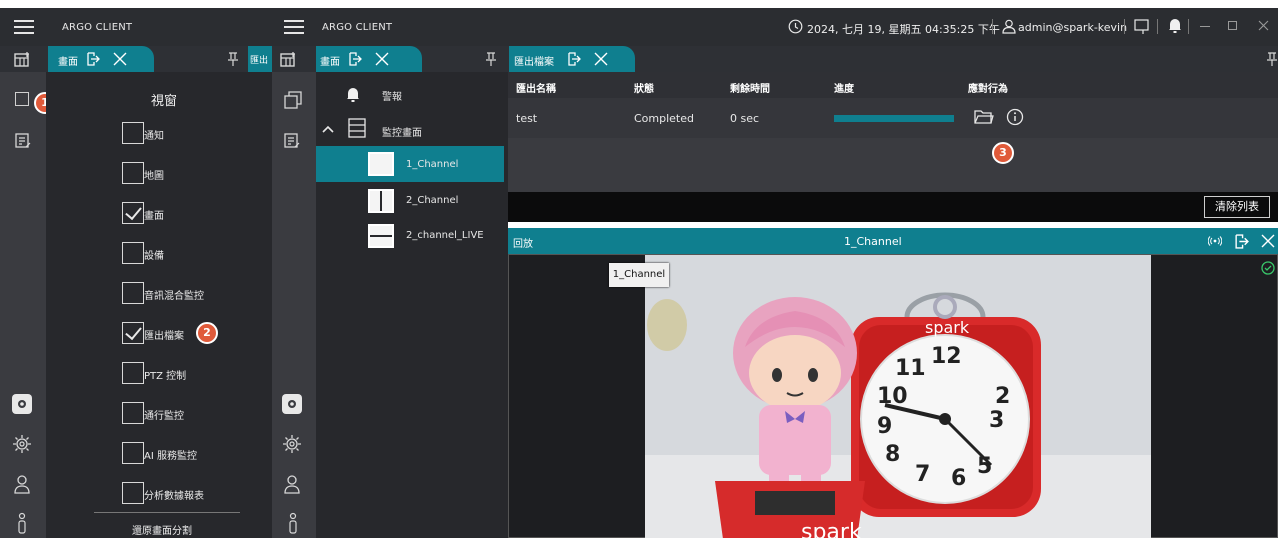 This screenshot has width=1278, height=538. What do you see at coordinates (133, 133) in the screenshot?
I see `checkbox-notify` at bounding box center [133, 133].